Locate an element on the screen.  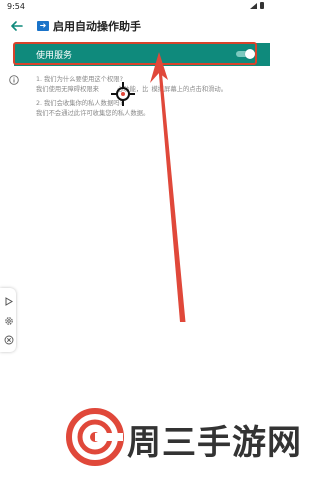
play-icon is located at coordinates (9, 301).